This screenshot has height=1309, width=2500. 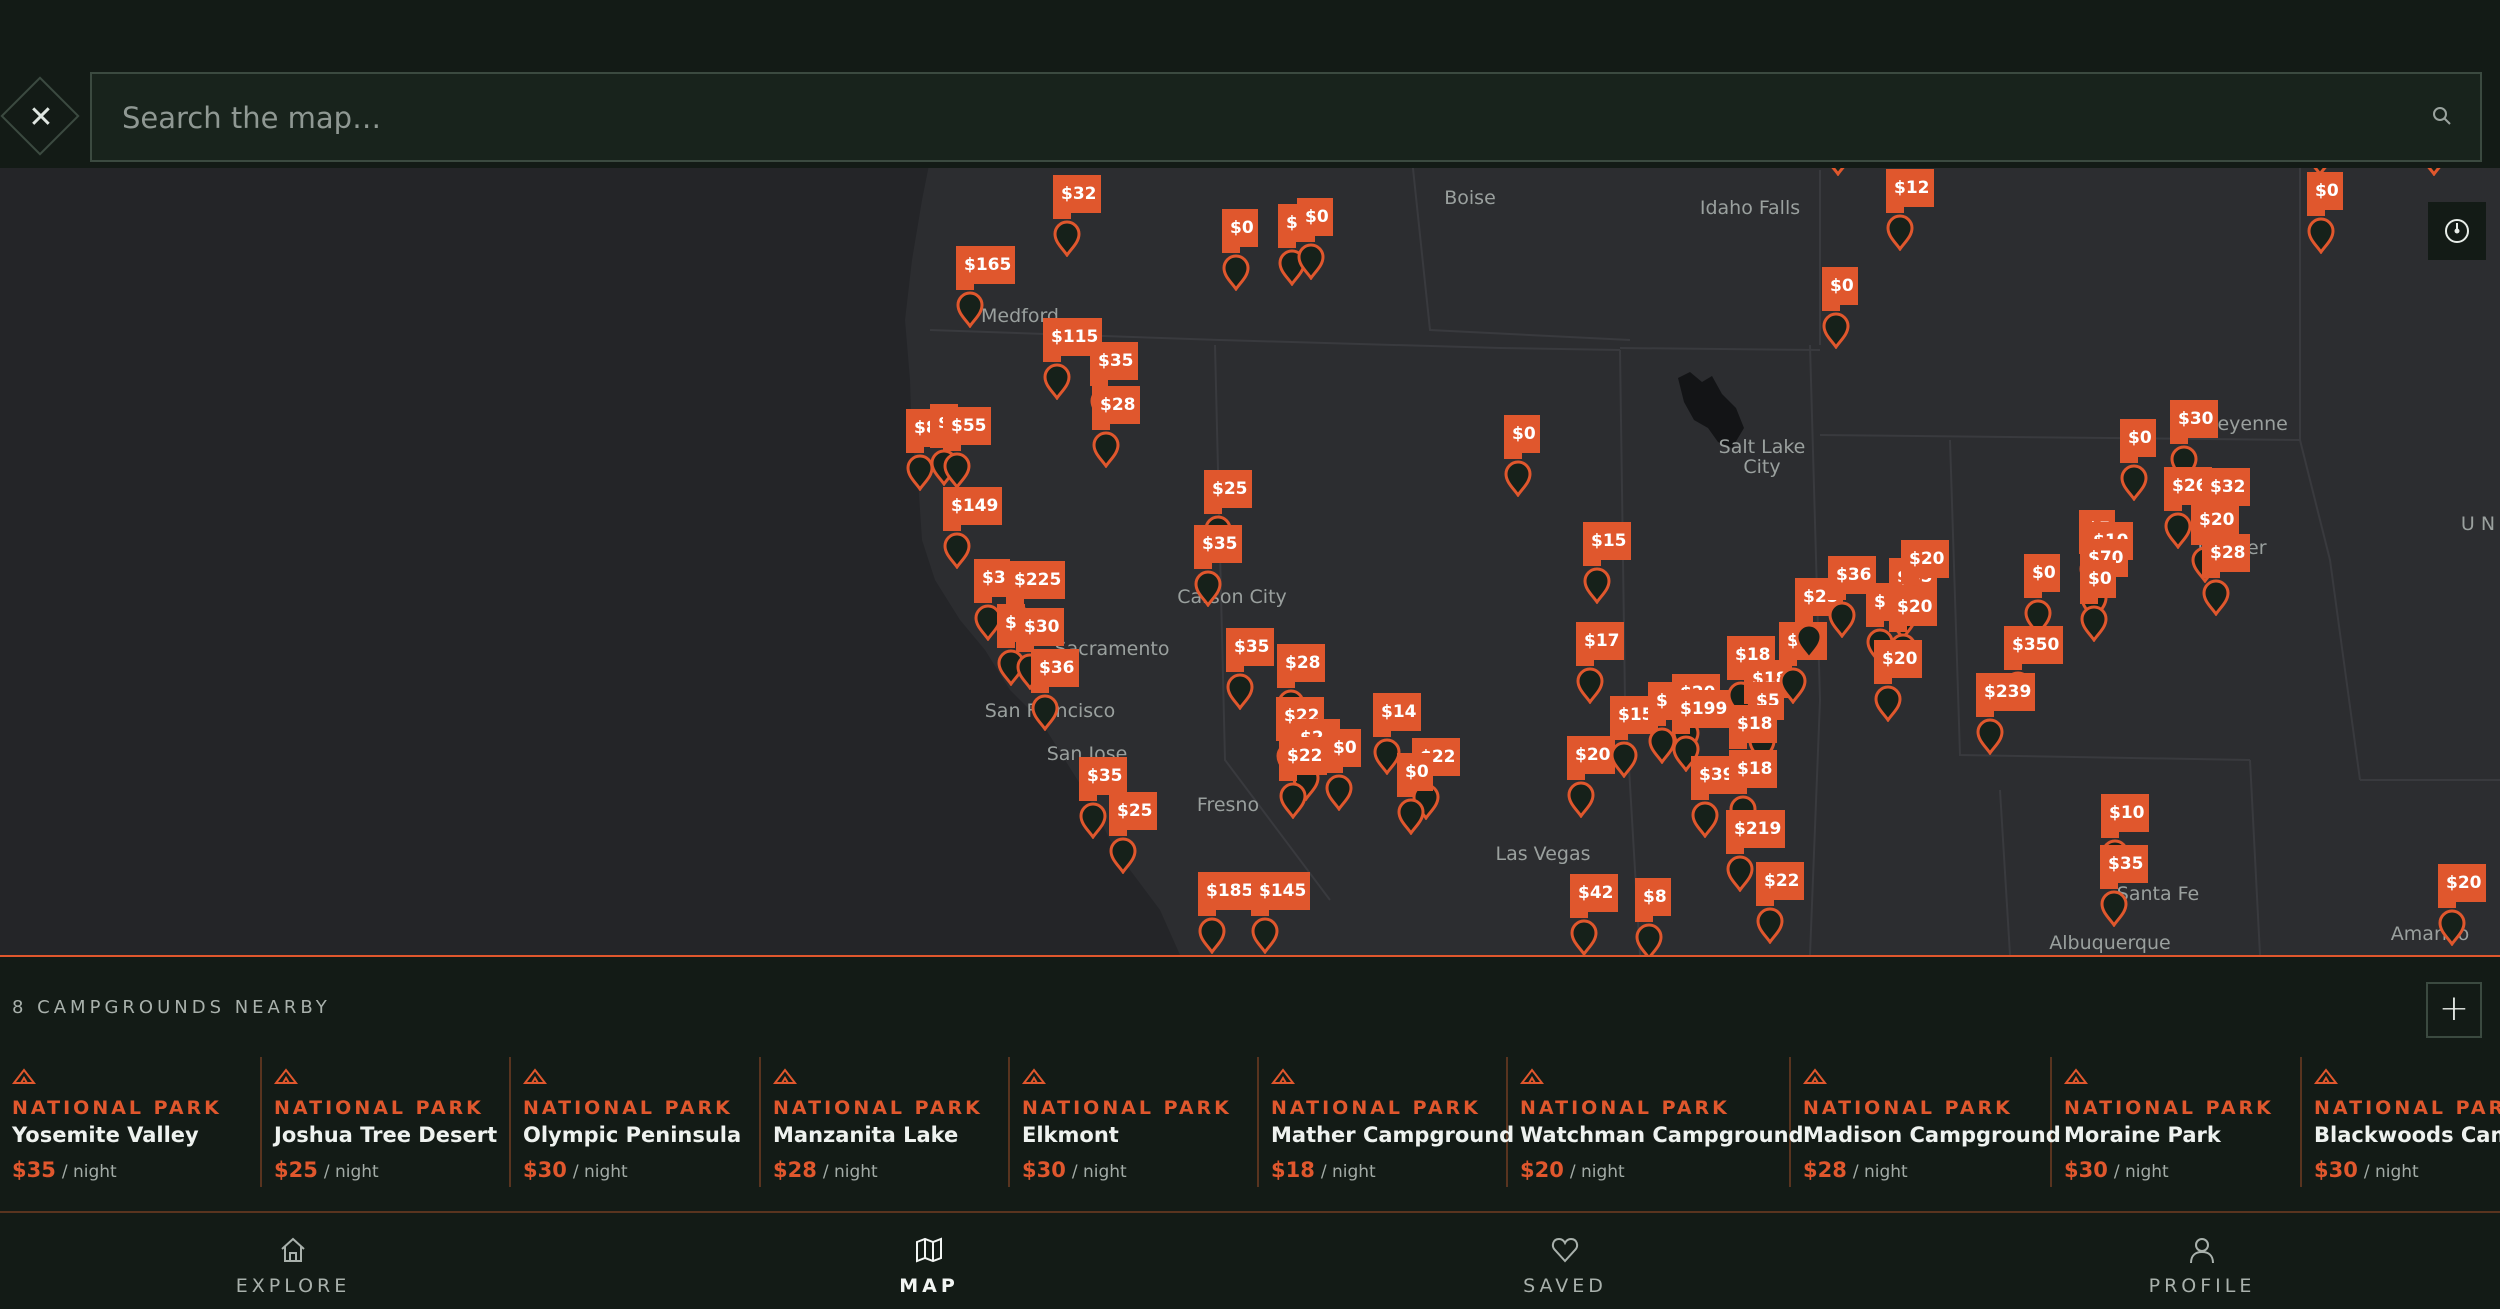 I want to click on pin-price-tag: $239, so click(x=2006, y=695).